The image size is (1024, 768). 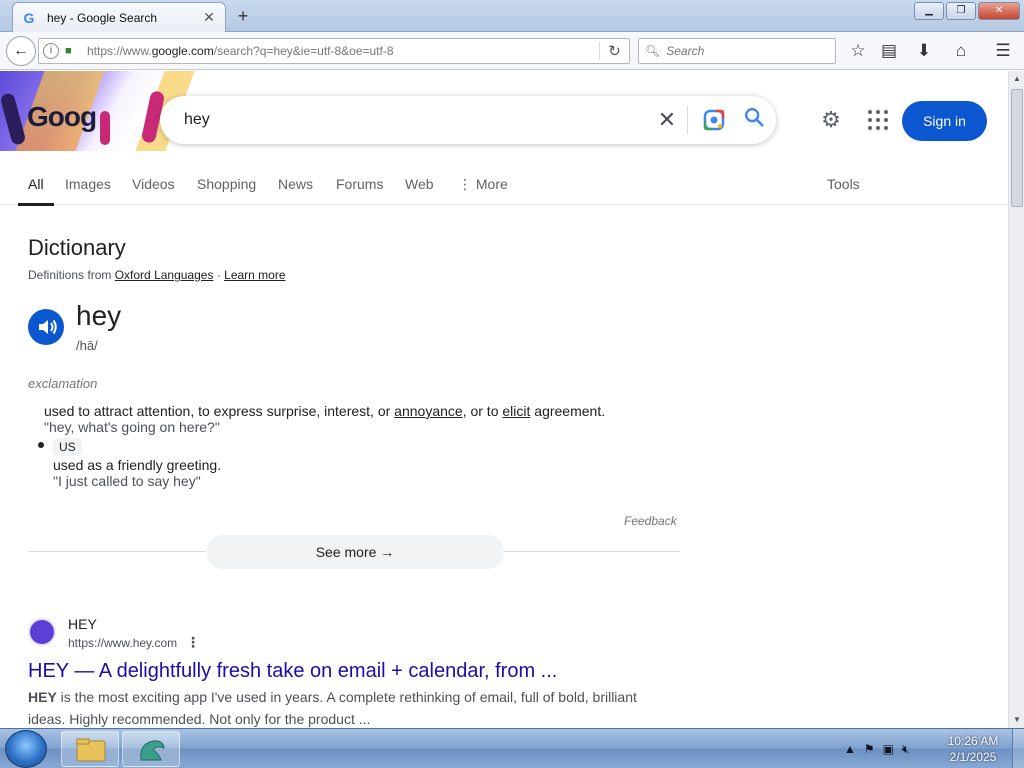 I want to click on scroll-up-icon: ▲, so click(x=1016, y=79).